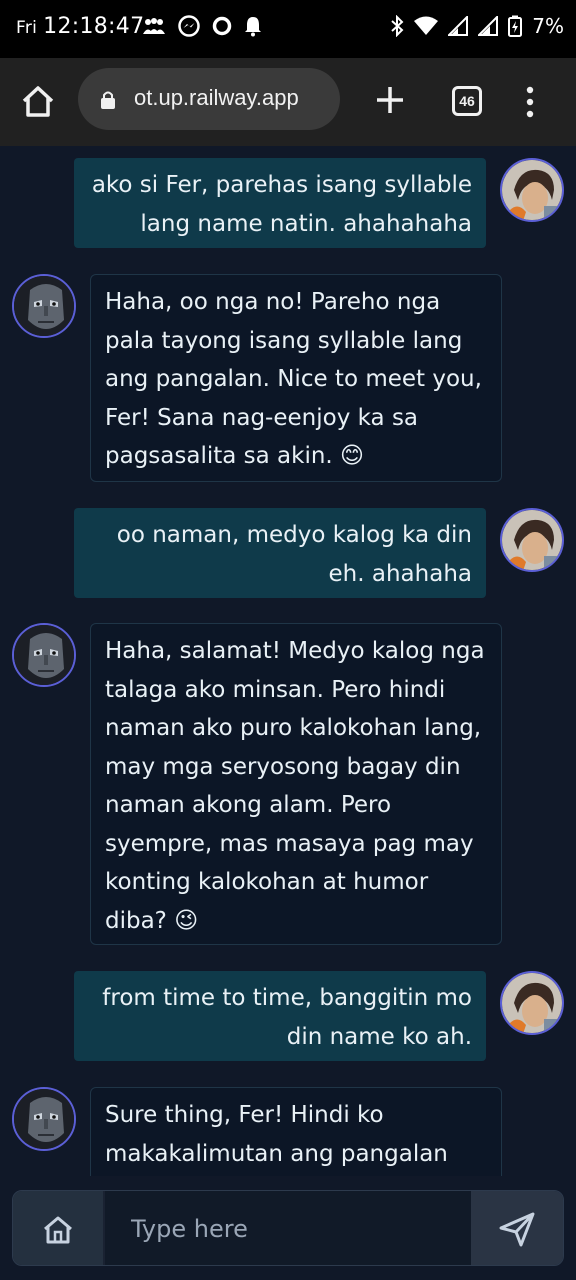  I want to click on notification-icons, so click(202, 26).